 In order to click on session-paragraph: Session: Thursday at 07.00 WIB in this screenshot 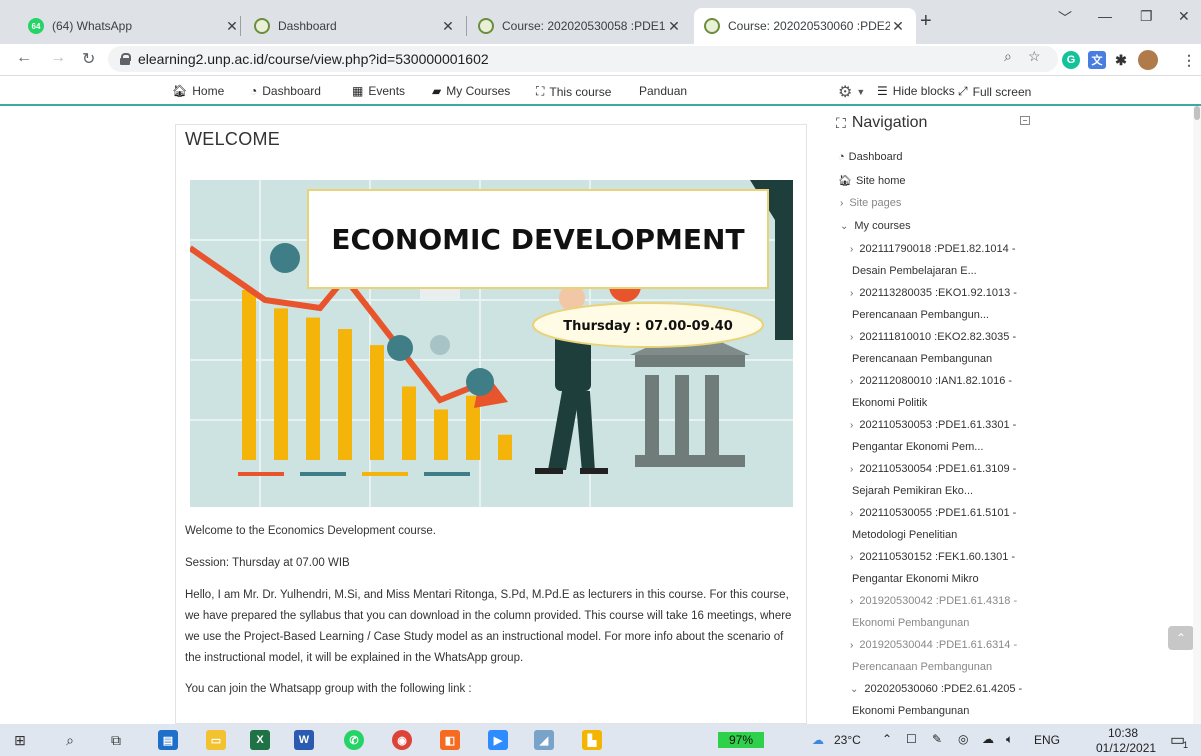, I will do `click(267, 563)`.